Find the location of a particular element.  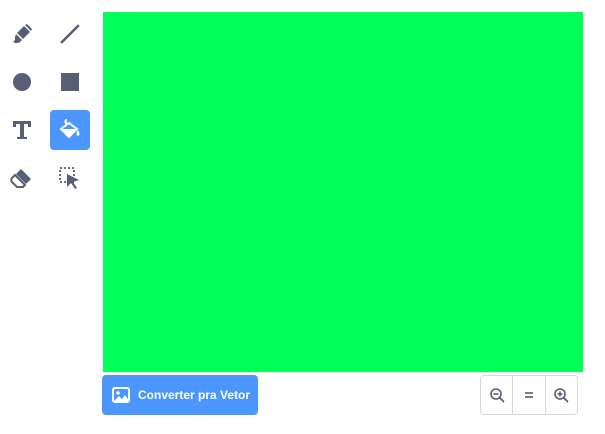

convert-to-vector-button: Converter pra Vetor is located at coordinates (180, 395).